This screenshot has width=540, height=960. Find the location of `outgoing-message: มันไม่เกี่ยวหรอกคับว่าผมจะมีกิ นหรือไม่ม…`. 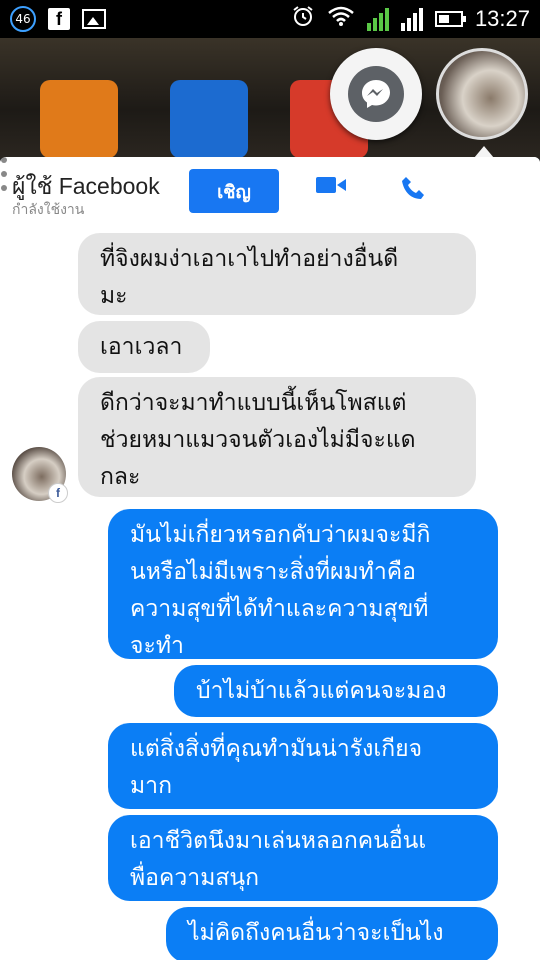

outgoing-message: มันไม่เกี่ยวหรอกคับว่าผมจะมีกิ นหรือไม่ม… is located at coordinates (303, 584).